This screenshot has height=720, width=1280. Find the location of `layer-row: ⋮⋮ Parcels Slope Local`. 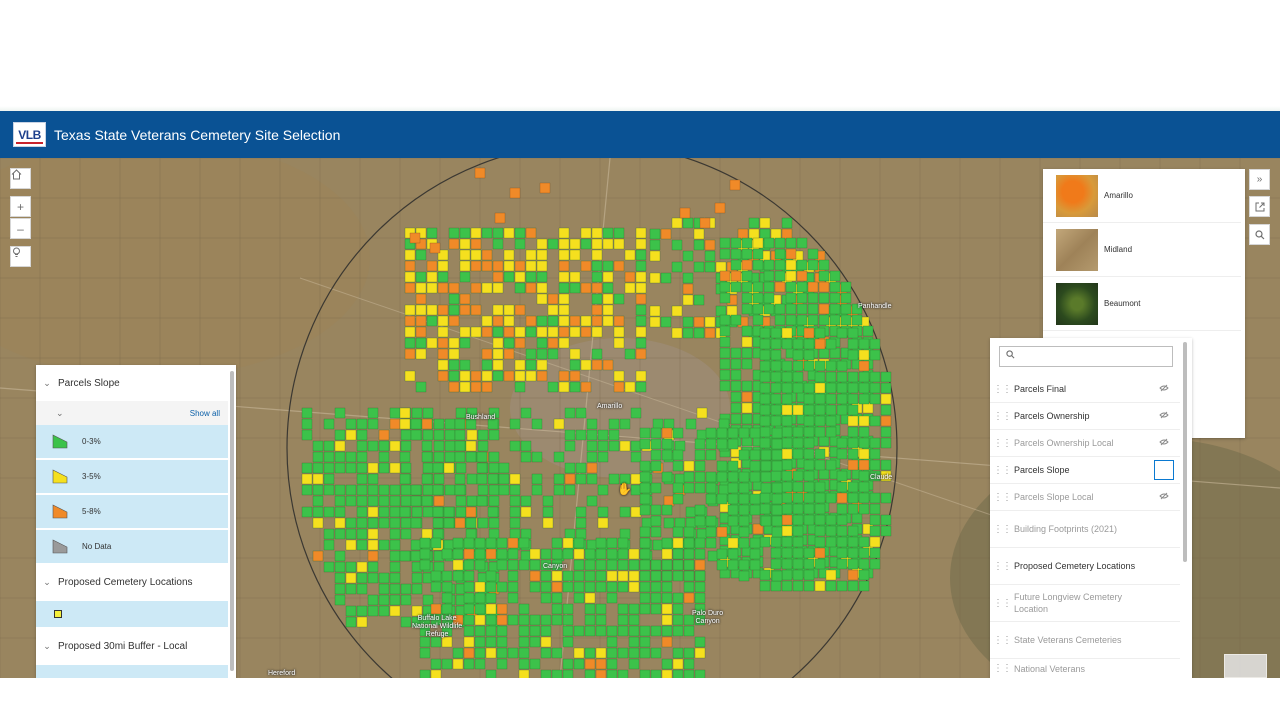

layer-row: ⋮⋮ Parcels Slope Local is located at coordinates (1085, 497).